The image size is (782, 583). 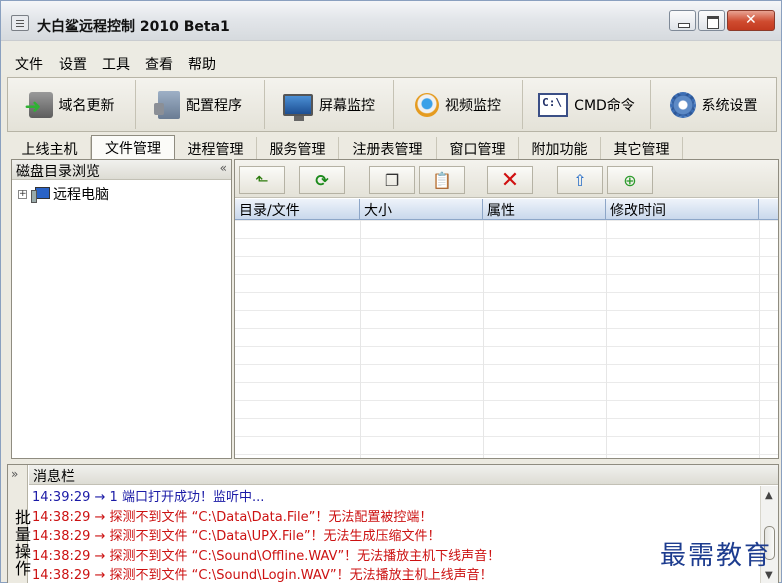 I want to click on disk-browser-header: 磁盘目录浏览 «, so click(x=121, y=170).